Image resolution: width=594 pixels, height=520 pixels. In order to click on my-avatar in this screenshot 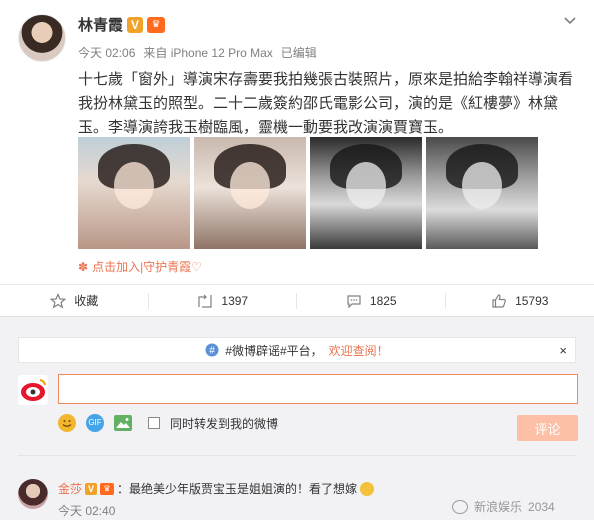, I will do `click(33, 390)`.